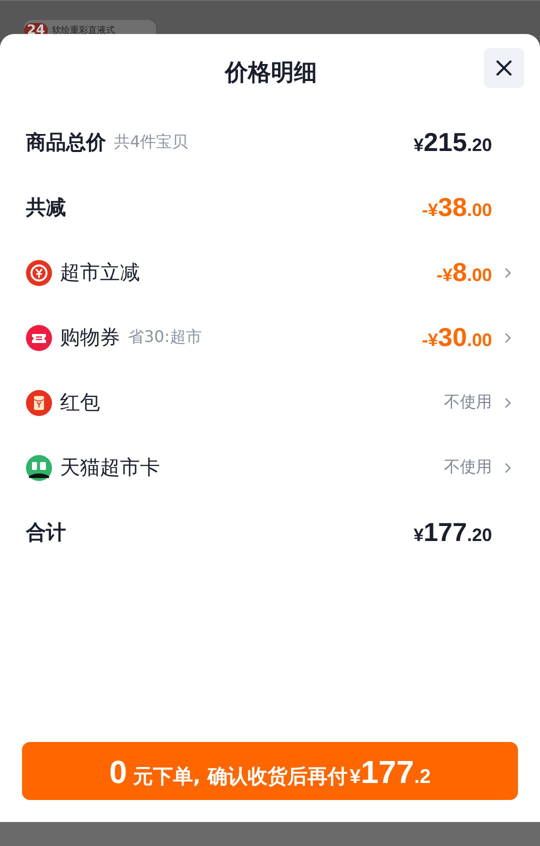 The width and height of the screenshot is (540, 846). Describe the element at coordinates (100, 272) in the screenshot. I see `row-label: 超市立减` at that location.